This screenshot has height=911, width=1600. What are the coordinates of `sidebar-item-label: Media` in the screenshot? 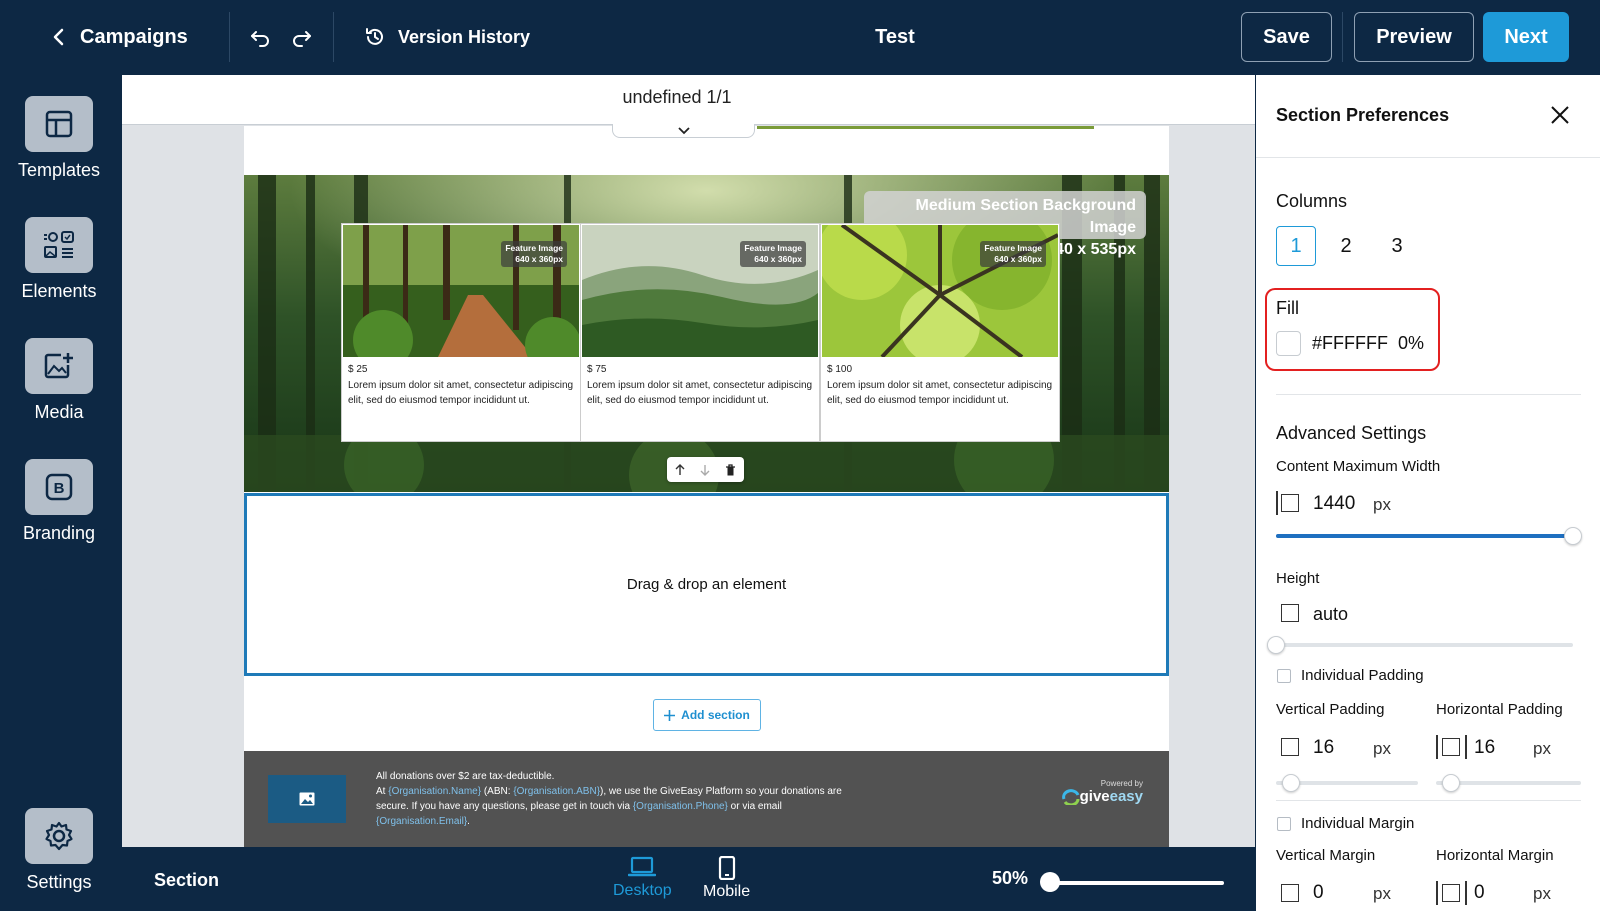 It's located at (59, 412).